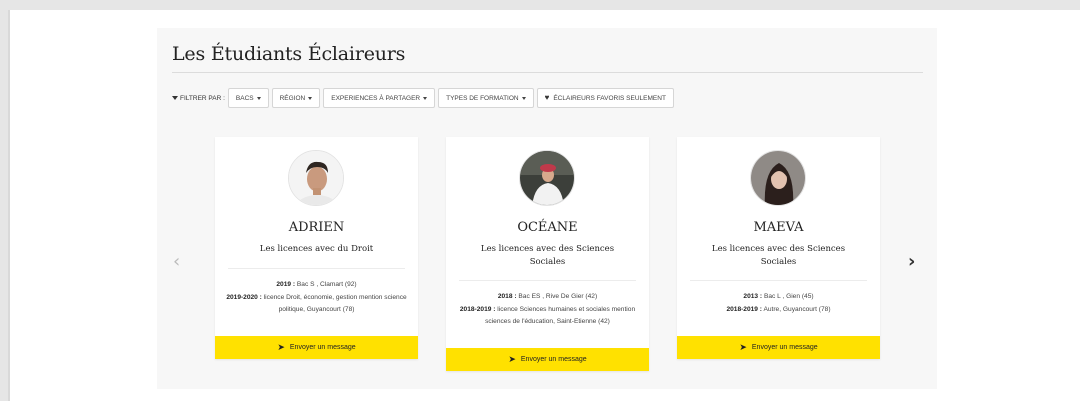 This screenshot has width=1080, height=401. Describe the element at coordinates (248, 98) in the screenshot. I see `filter-bacs-dropdown: BACS` at that location.